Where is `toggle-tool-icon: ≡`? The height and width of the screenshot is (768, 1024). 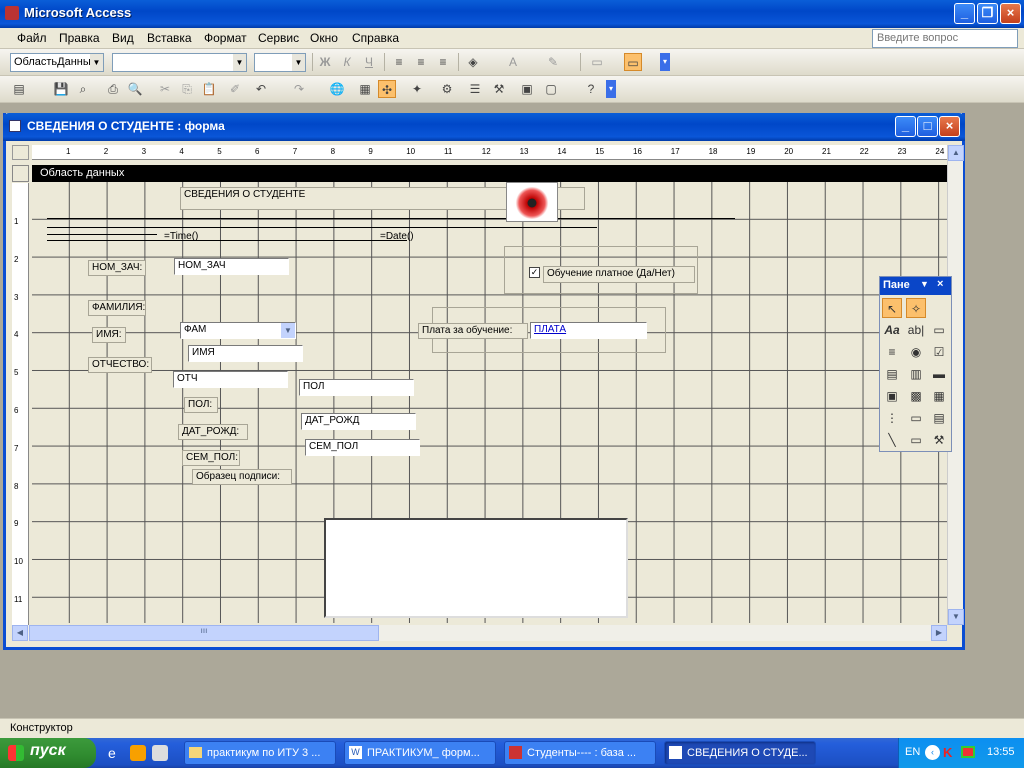
toggle-tool-icon: ≡ is located at coordinates (892, 352).